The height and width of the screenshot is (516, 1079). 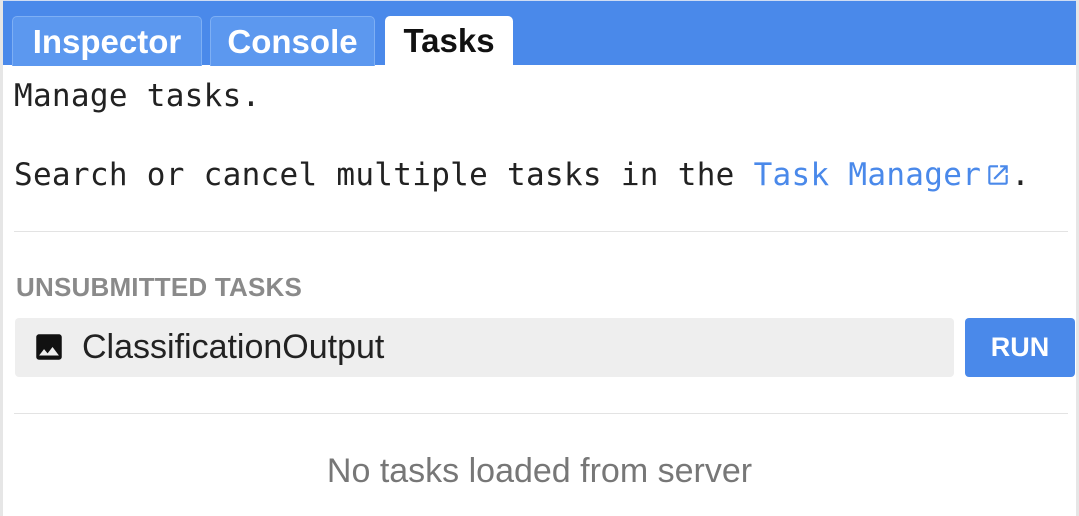 What do you see at coordinates (1021, 175) in the screenshot?
I see `description-suffix: .` at bounding box center [1021, 175].